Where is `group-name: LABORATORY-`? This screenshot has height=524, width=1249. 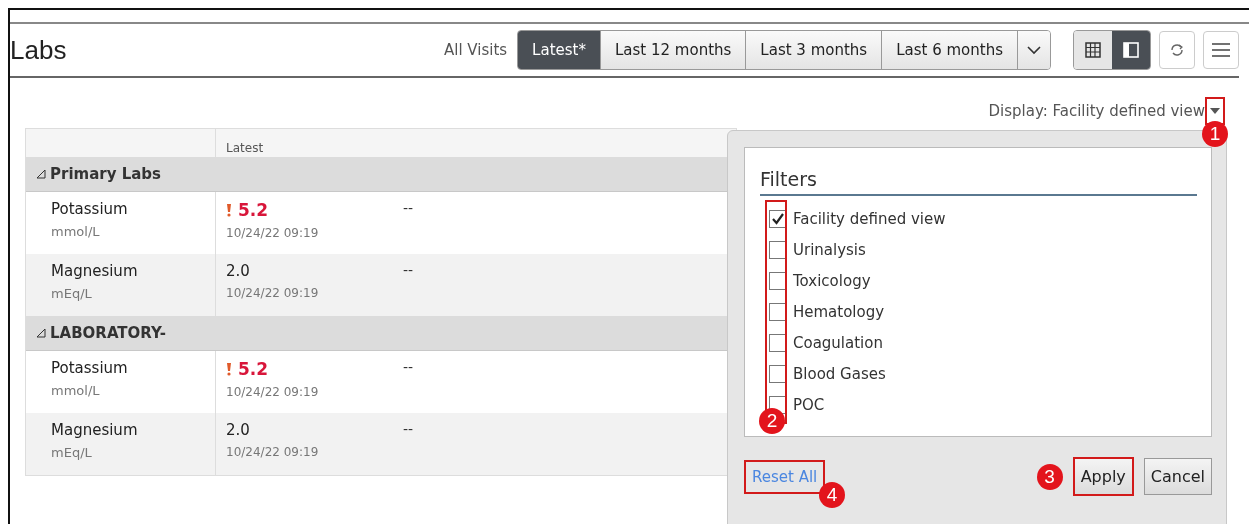 group-name: LABORATORY- is located at coordinates (108, 333).